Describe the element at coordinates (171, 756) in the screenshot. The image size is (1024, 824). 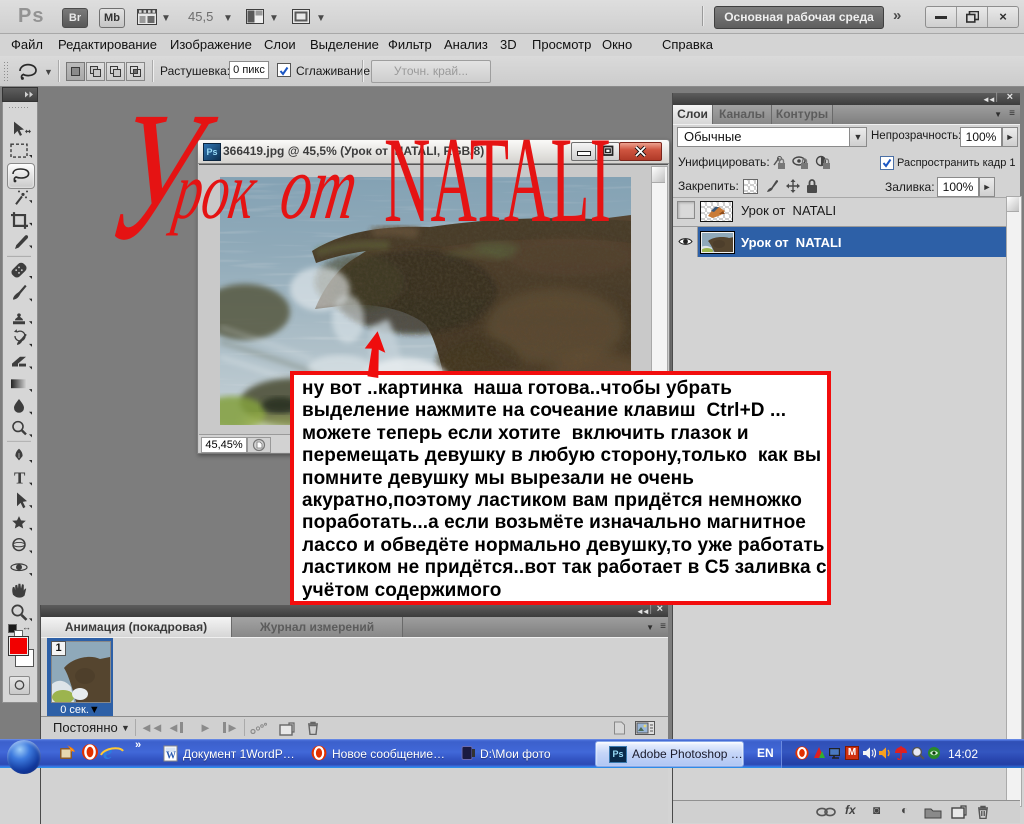
I see `svg-text: W` at that location.